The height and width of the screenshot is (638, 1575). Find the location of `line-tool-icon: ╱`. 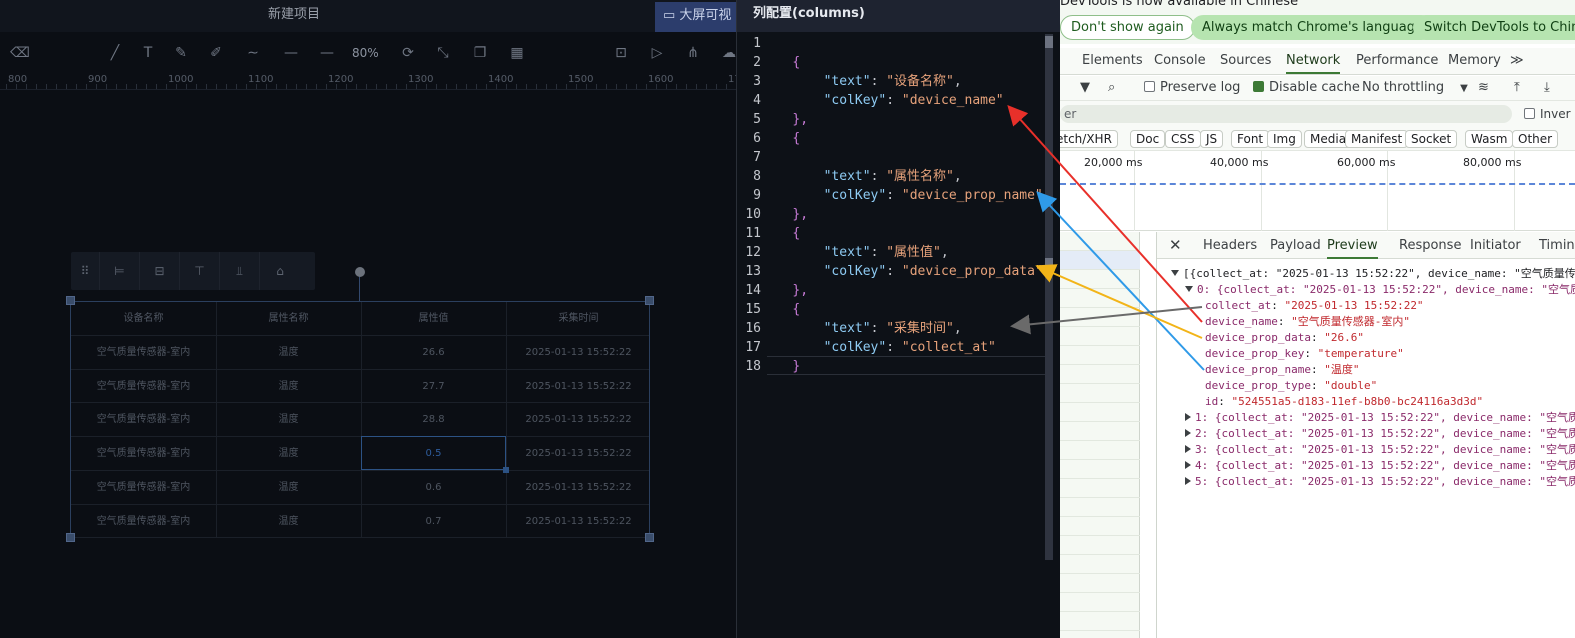

line-tool-icon: ╱ is located at coordinates (115, 53).